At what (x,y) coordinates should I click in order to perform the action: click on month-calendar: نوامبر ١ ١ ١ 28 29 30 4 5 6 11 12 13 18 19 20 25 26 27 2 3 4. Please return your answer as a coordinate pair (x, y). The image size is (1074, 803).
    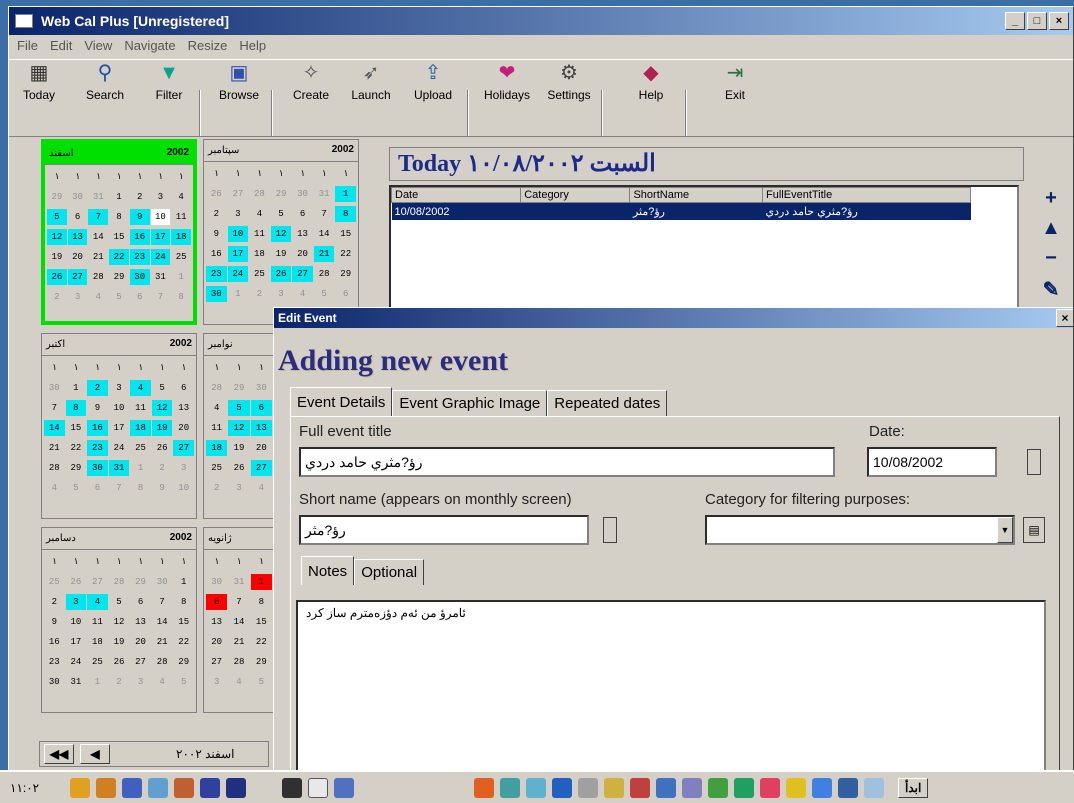
    Looking at the image, I should click on (239, 426).